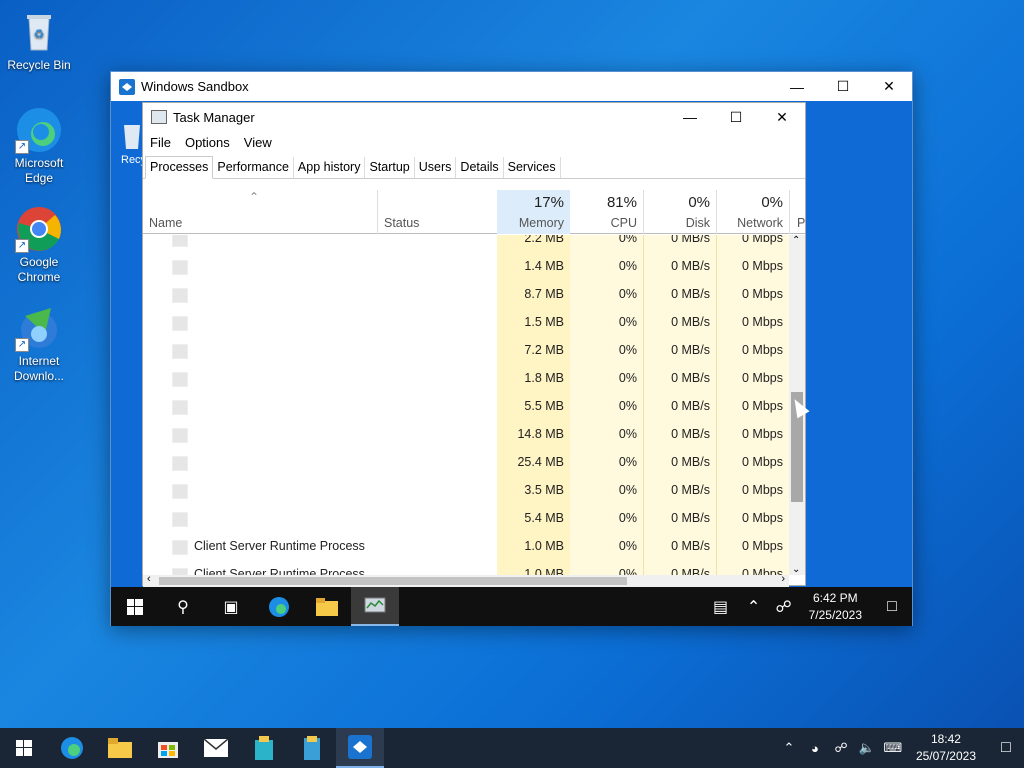  I want to click on table-row: 2.2 MB 0% 0 MB/s 0 Mbps, so click(466, 244).